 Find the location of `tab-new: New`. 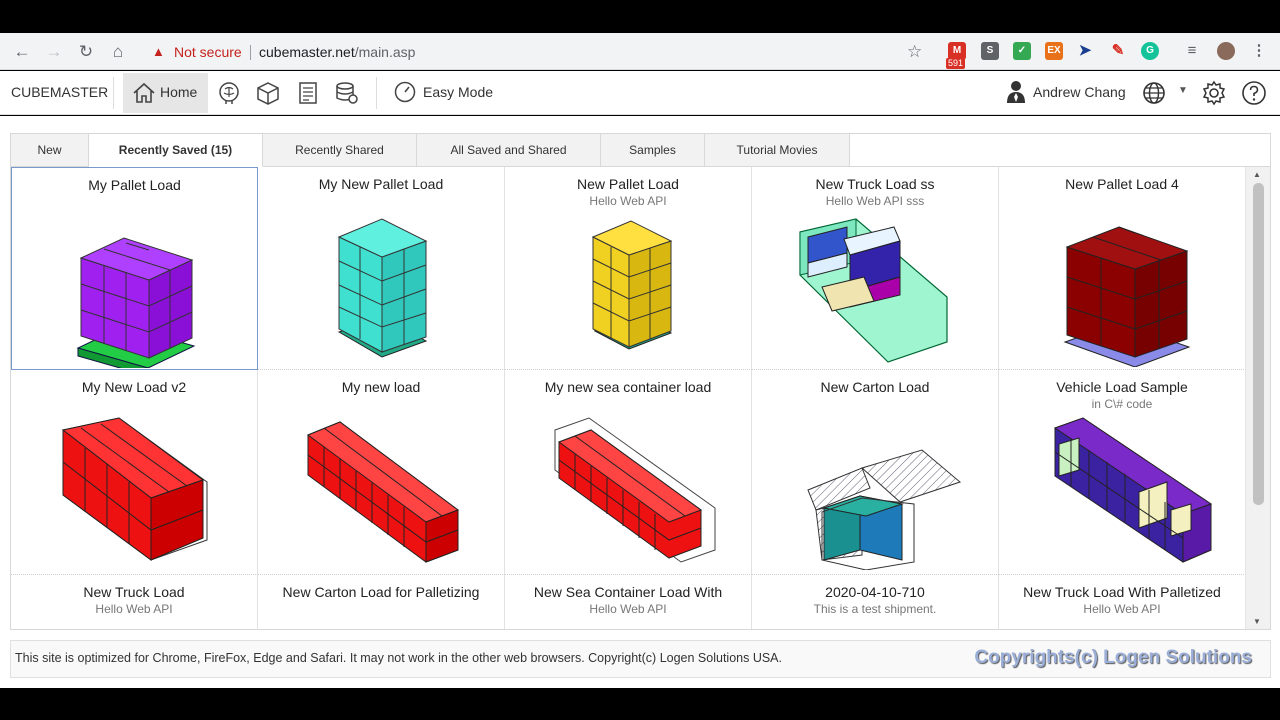

tab-new: New is located at coordinates (50, 150).